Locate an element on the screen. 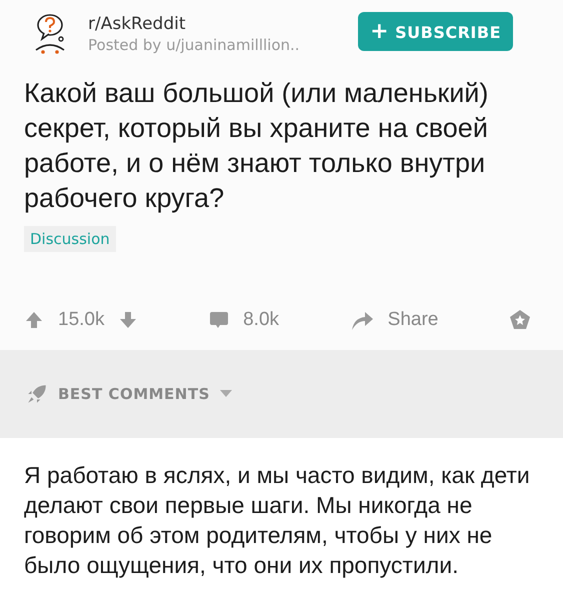 The height and width of the screenshot is (604, 563). downvote-icon is located at coordinates (128, 320).